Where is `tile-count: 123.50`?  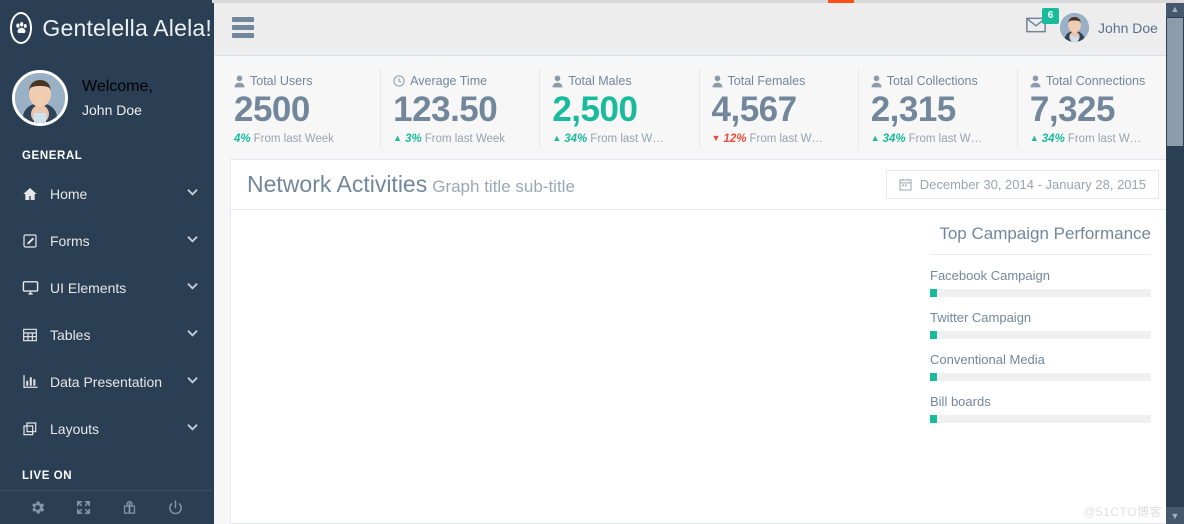 tile-count: 123.50 is located at coordinates (445, 109).